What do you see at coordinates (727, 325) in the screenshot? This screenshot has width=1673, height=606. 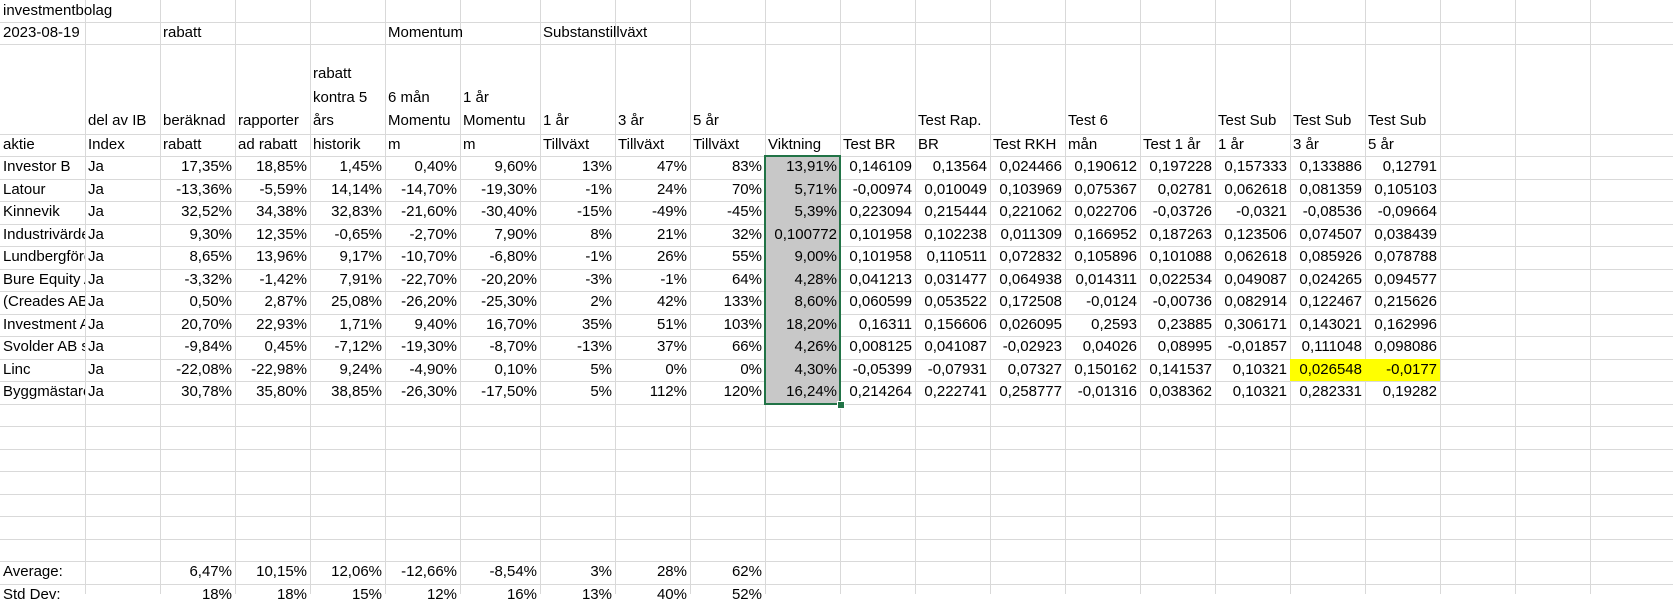 I see `data-cell: 103%` at bounding box center [727, 325].